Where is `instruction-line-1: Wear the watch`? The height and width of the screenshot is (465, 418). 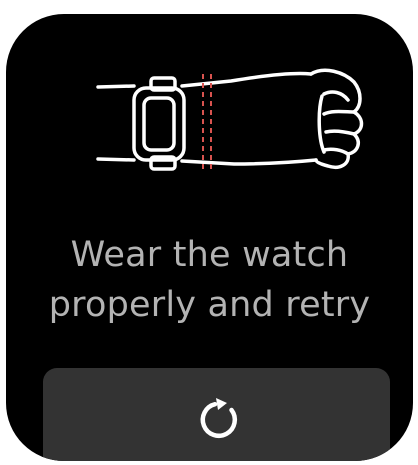 instruction-line-1: Wear the watch is located at coordinates (209, 255).